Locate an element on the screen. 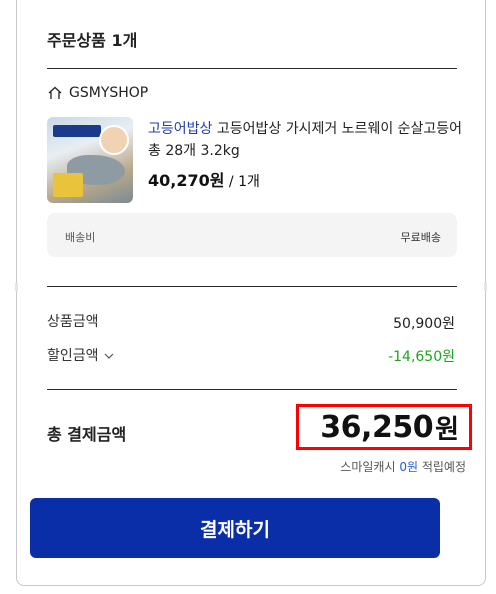 The height and width of the screenshot is (594, 496). chevron-down-icon is located at coordinates (108, 356).